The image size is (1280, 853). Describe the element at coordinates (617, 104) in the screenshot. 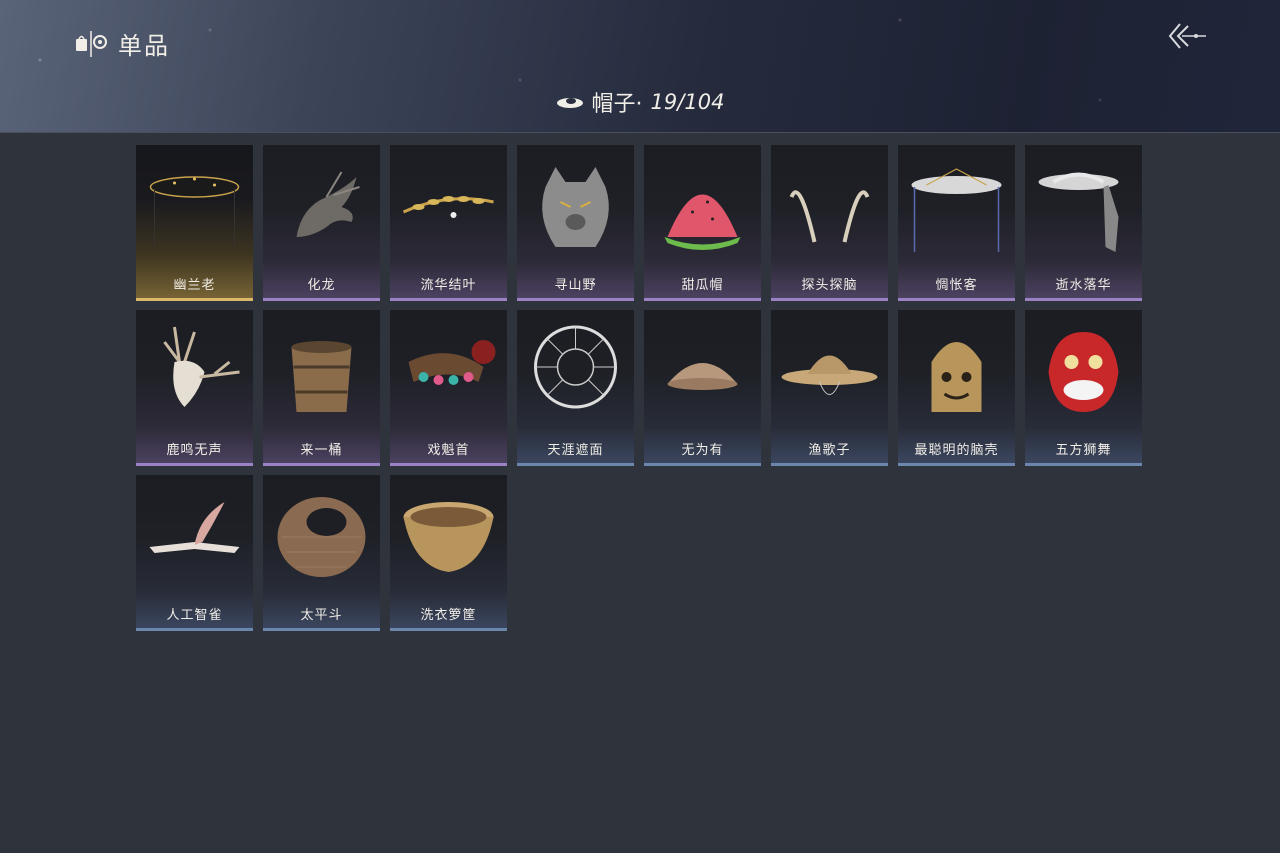

I see `category-label: 帽子·` at that location.